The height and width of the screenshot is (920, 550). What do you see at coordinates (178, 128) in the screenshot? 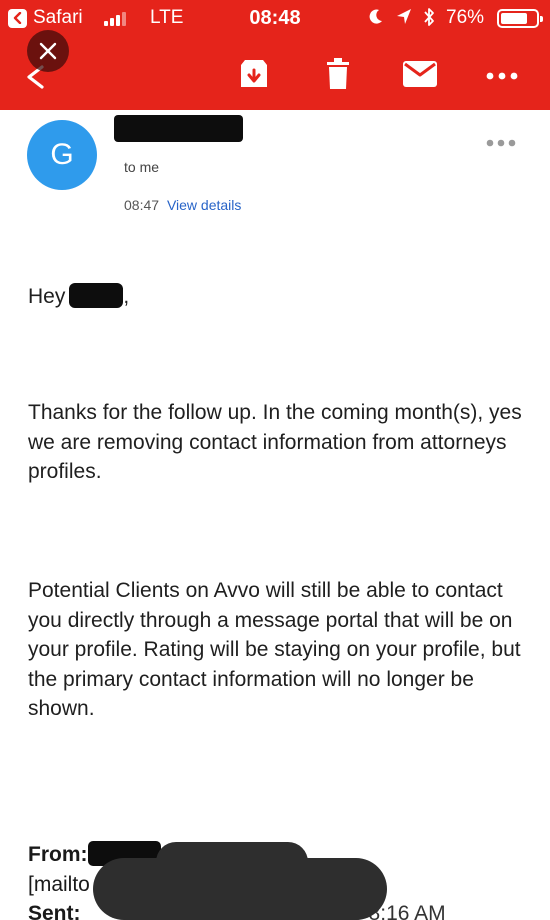
I see `sender-name-redacted` at bounding box center [178, 128].